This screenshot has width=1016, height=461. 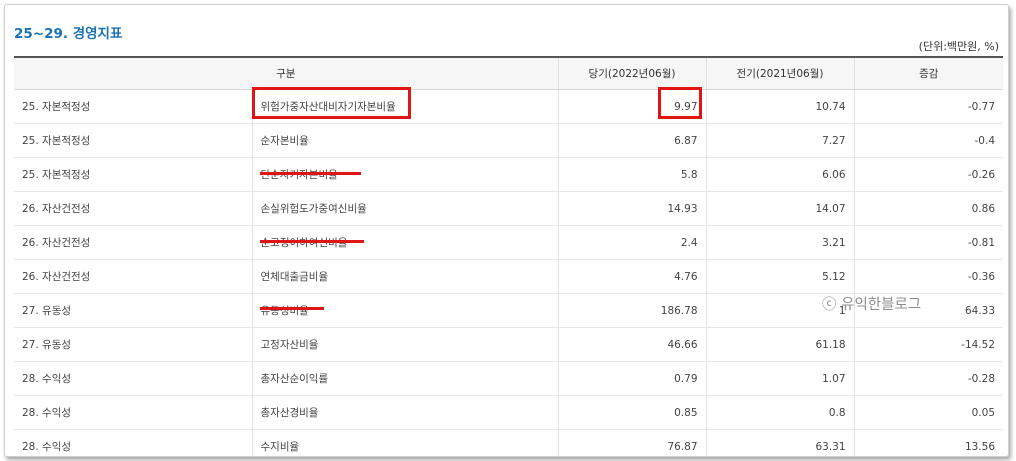 What do you see at coordinates (928, 106) in the screenshot?
I see `row-change-value: -0.77` at bounding box center [928, 106].